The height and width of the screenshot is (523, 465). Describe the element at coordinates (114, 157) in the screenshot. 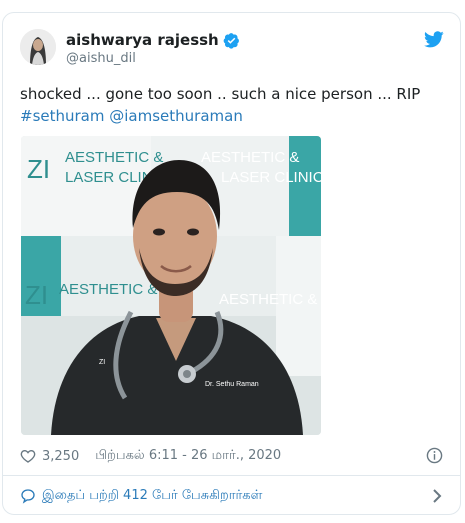

I see `banner-text-1: AESTHETIC &` at that location.